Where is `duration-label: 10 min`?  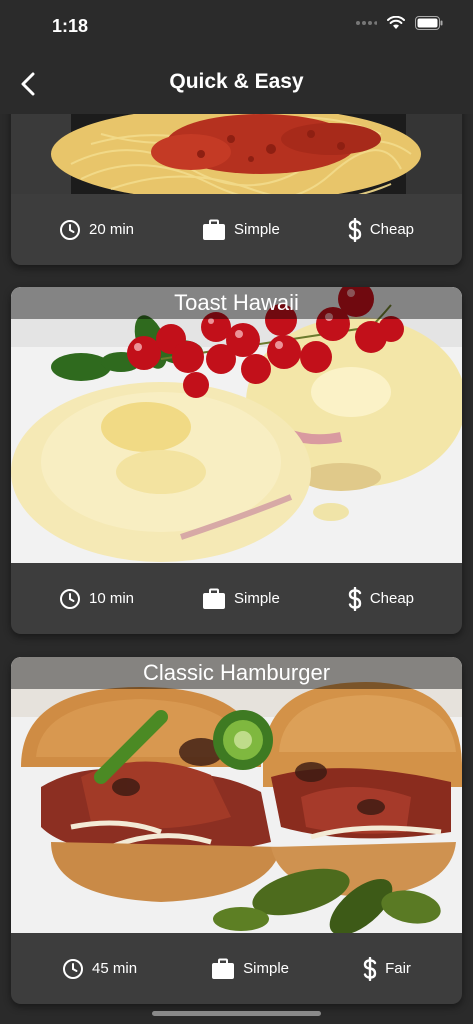
duration-label: 10 min is located at coordinates (111, 598).